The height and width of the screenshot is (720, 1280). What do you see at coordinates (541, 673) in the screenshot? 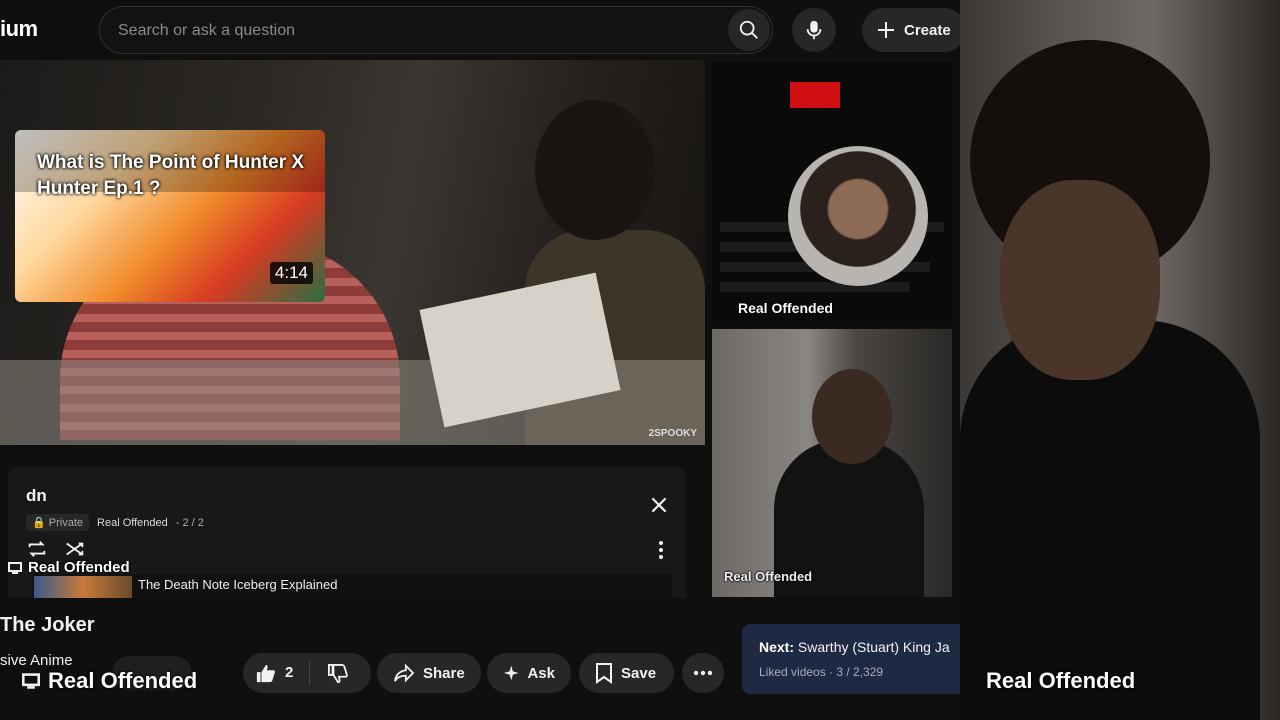
I see `ask-label: Ask` at bounding box center [541, 673].